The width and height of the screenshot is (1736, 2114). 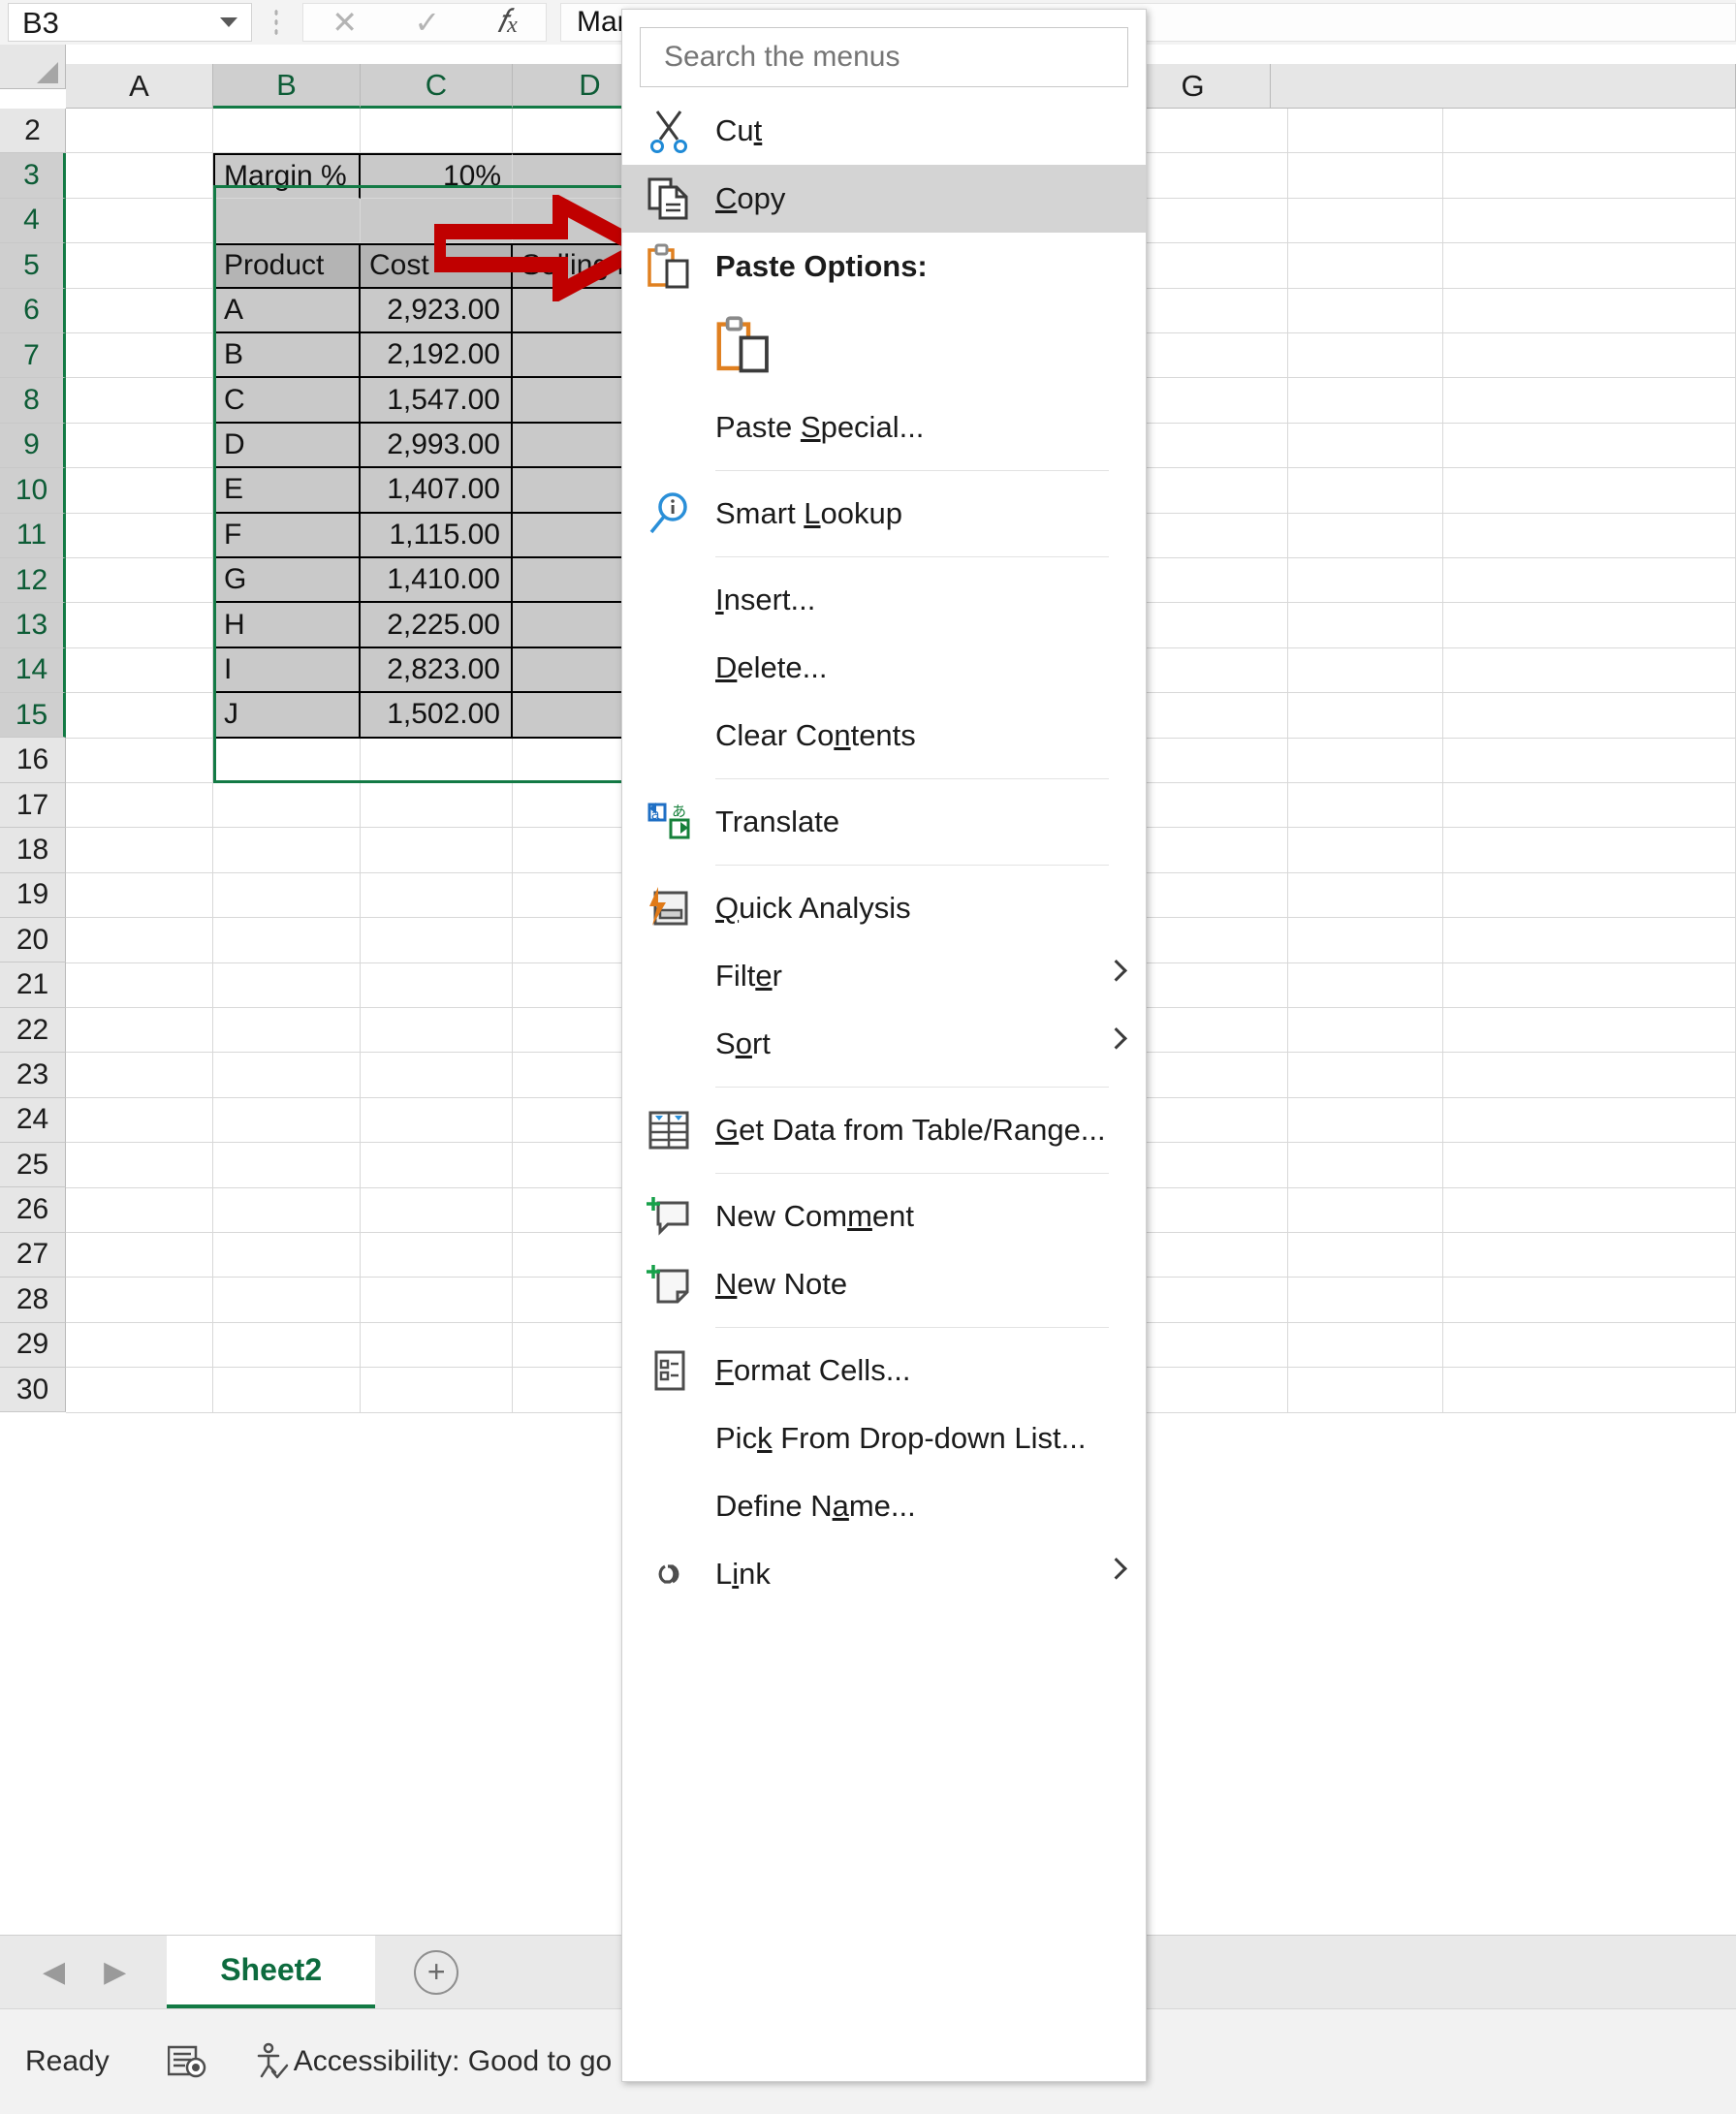 What do you see at coordinates (33, 716) in the screenshot?
I see `row-header-15: 15` at bounding box center [33, 716].